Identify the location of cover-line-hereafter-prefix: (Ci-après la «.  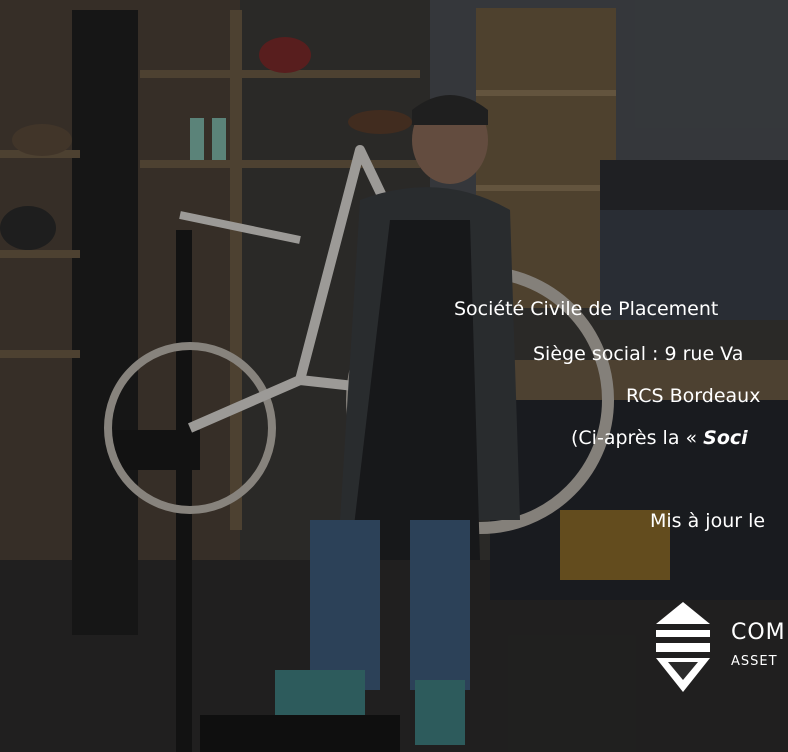
(637, 438).